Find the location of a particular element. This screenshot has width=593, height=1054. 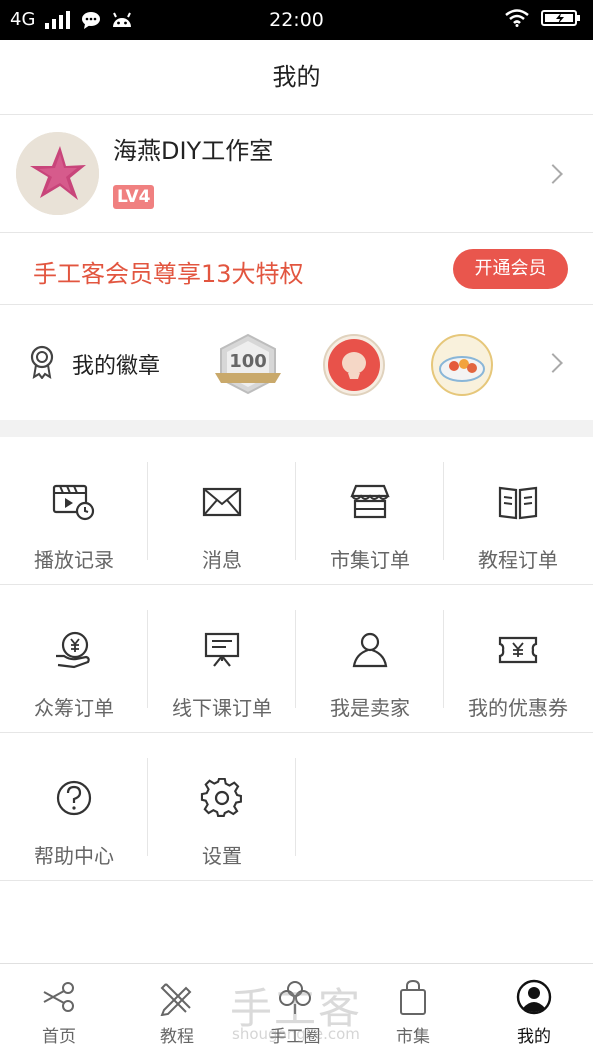

menu-row: 播放记录 消息 市集订单 教程订单 is located at coordinates (296, 511).